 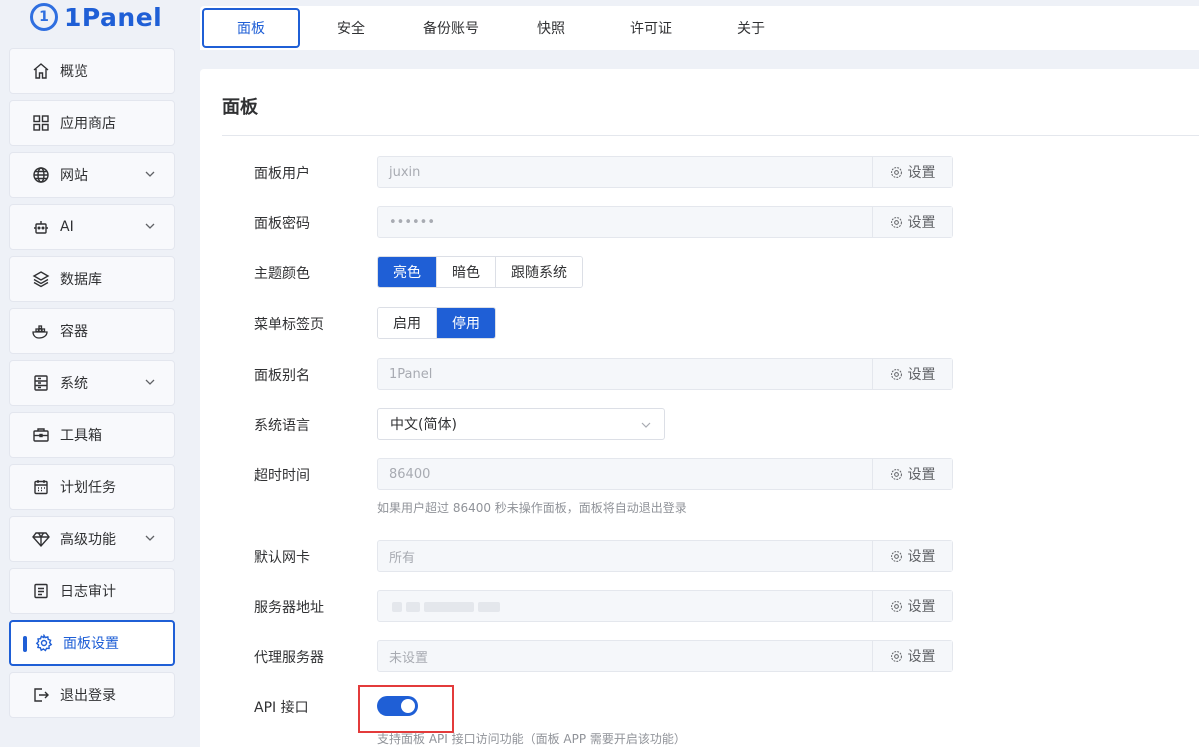 I want to click on sidebar-item-label: 工具箱, so click(x=81, y=436).